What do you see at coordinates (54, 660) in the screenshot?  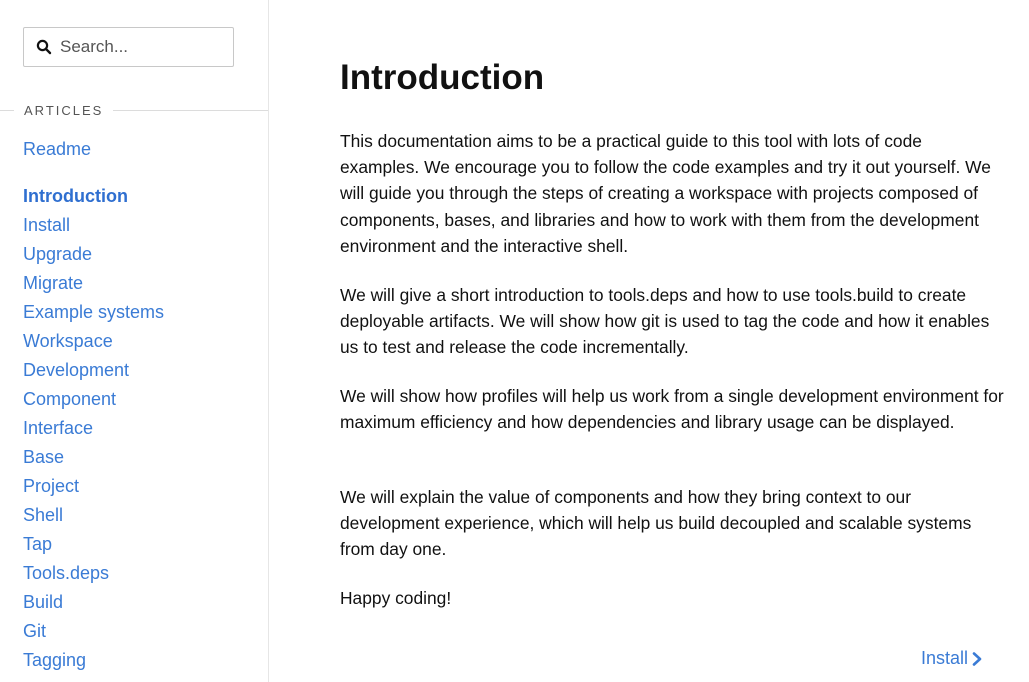 I see `sidebar-item-tagging: Tagging` at bounding box center [54, 660].